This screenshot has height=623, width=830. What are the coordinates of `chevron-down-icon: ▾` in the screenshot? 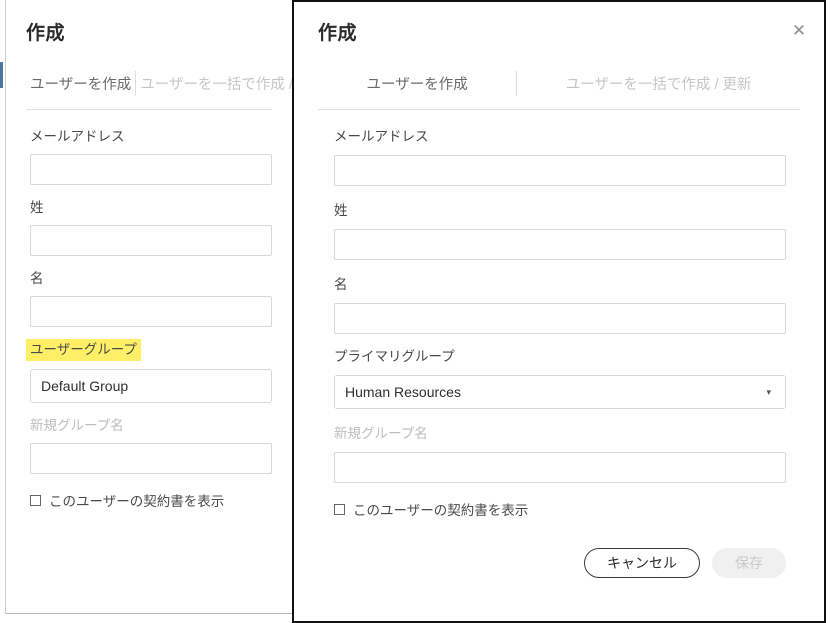 It's located at (768, 391).